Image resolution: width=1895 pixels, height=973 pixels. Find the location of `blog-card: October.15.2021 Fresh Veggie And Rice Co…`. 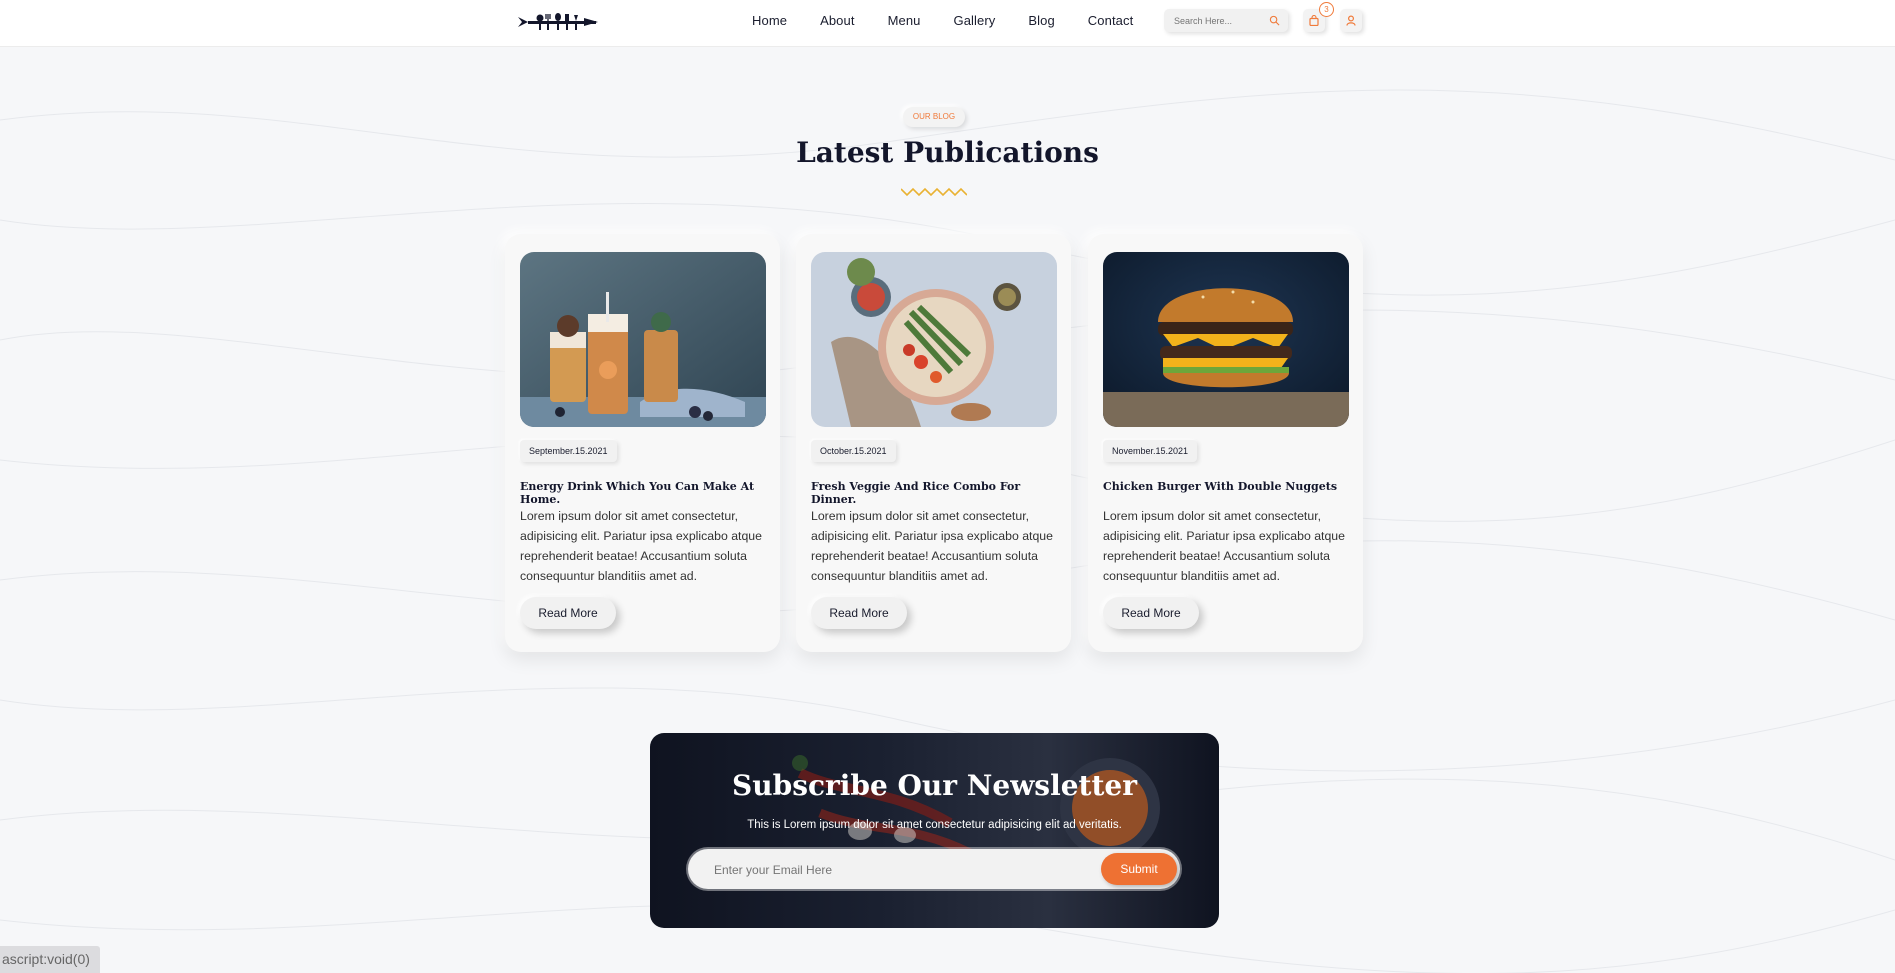

blog-card: October.15.2021 Fresh Veggie And Rice Co… is located at coordinates (933, 443).